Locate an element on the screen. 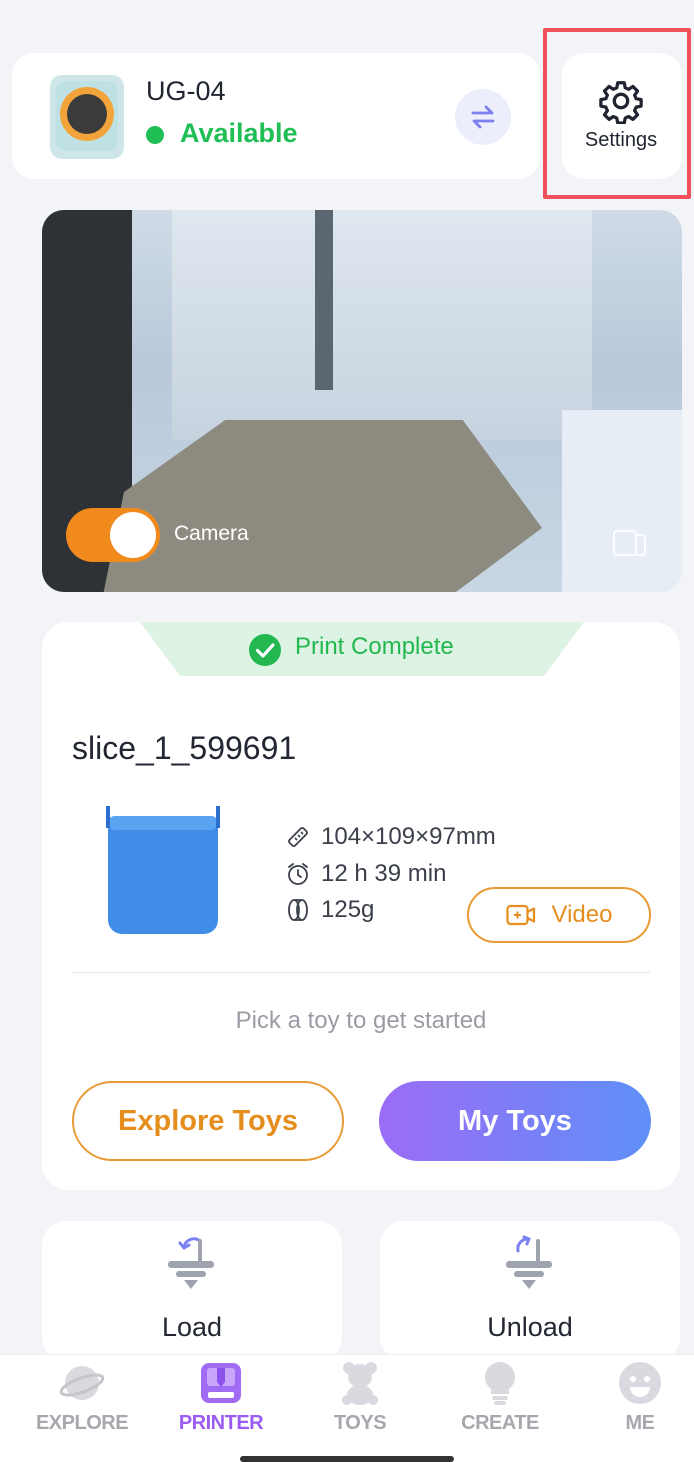  nav-label: TOYS is located at coordinates (360, 1423).